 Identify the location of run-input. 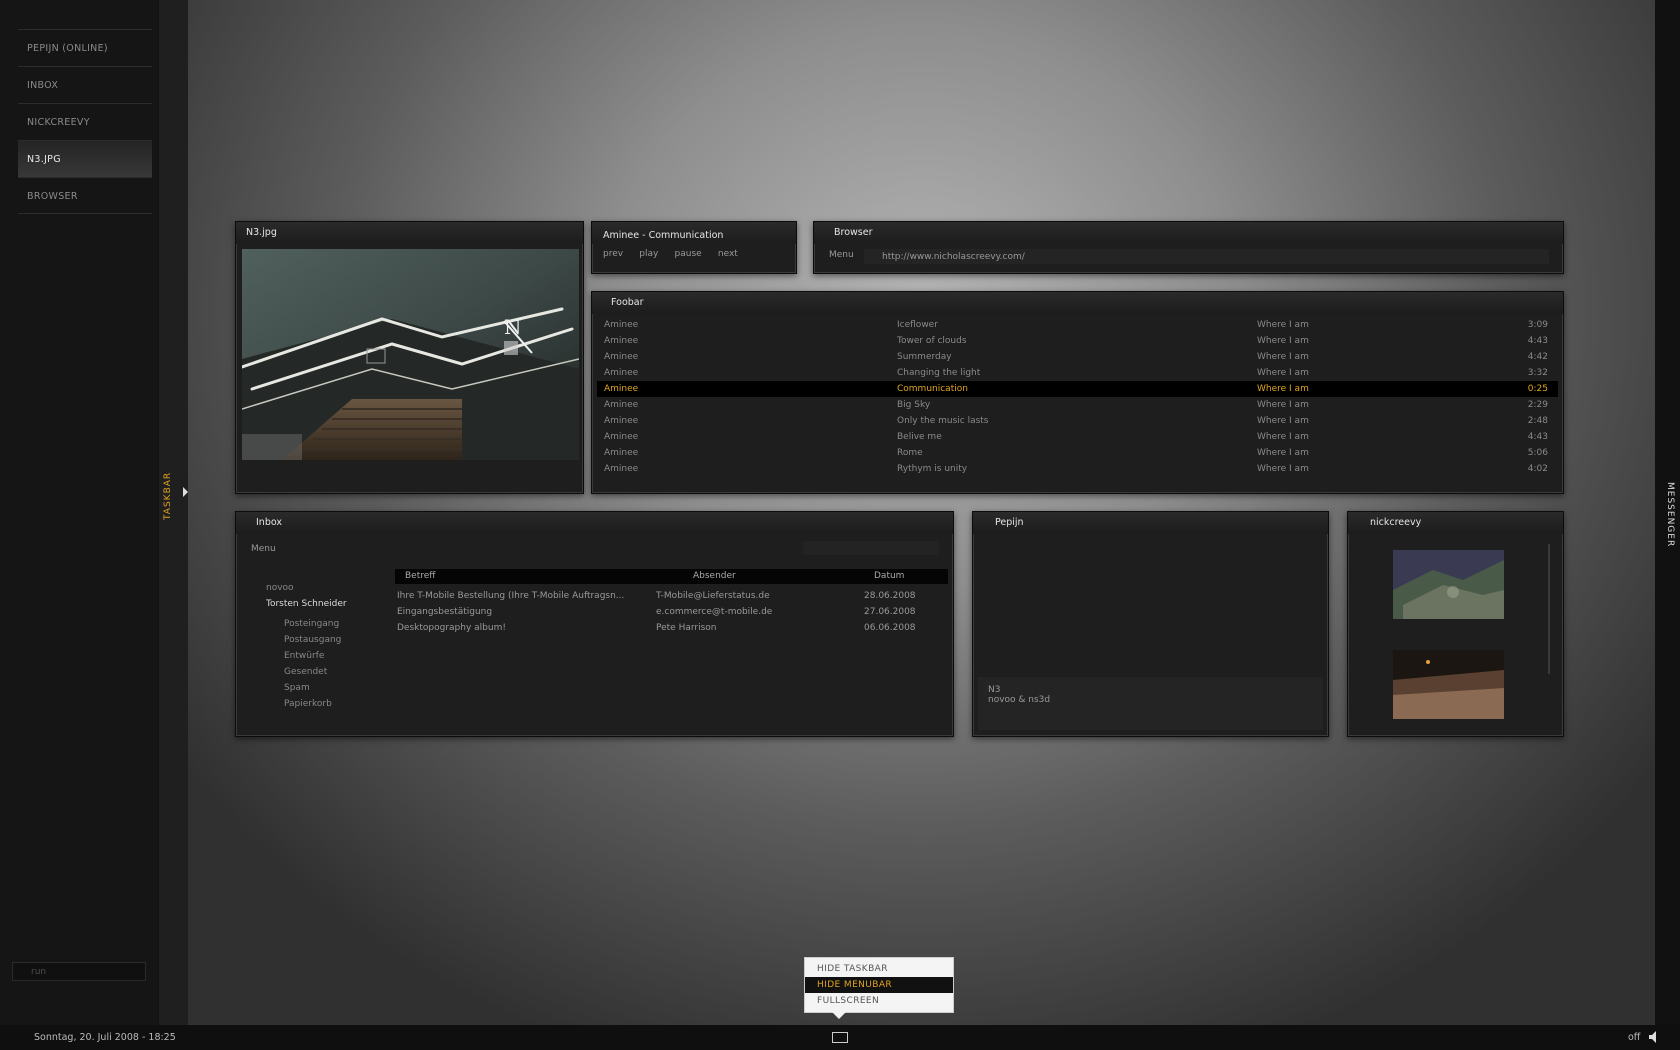
(79, 971).